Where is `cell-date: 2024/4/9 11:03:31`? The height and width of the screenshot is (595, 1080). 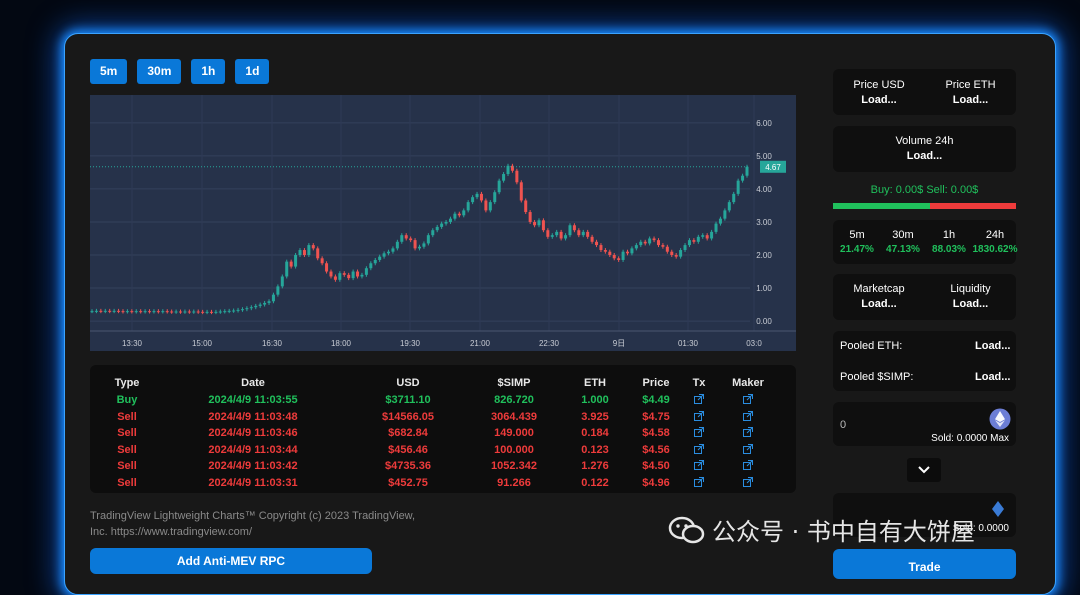 cell-date: 2024/4/9 11:03:31 is located at coordinates (253, 483).